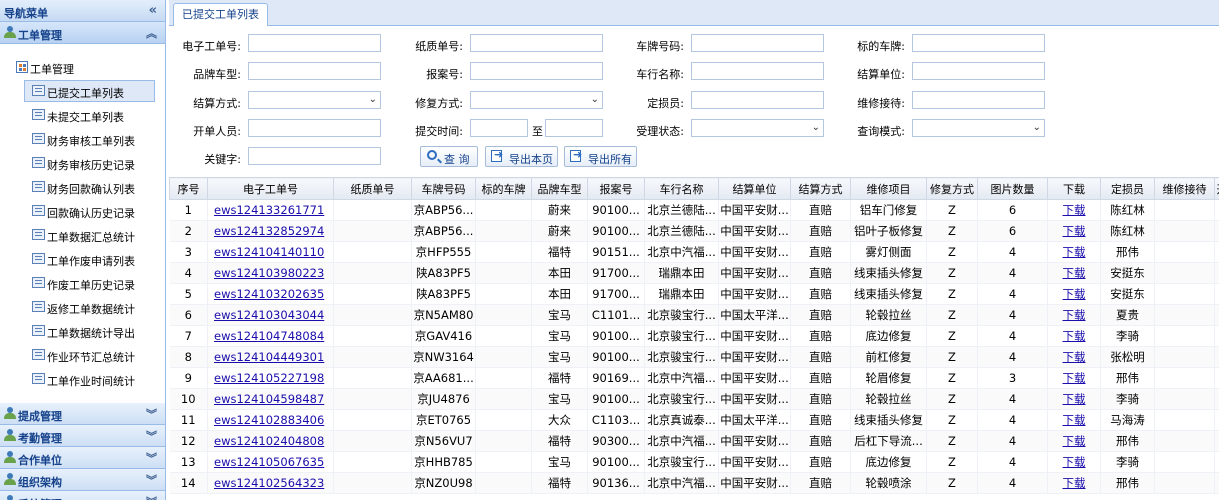 This screenshot has width=1219, height=500. I want to click on order-link: ews124102883406, so click(269, 420).